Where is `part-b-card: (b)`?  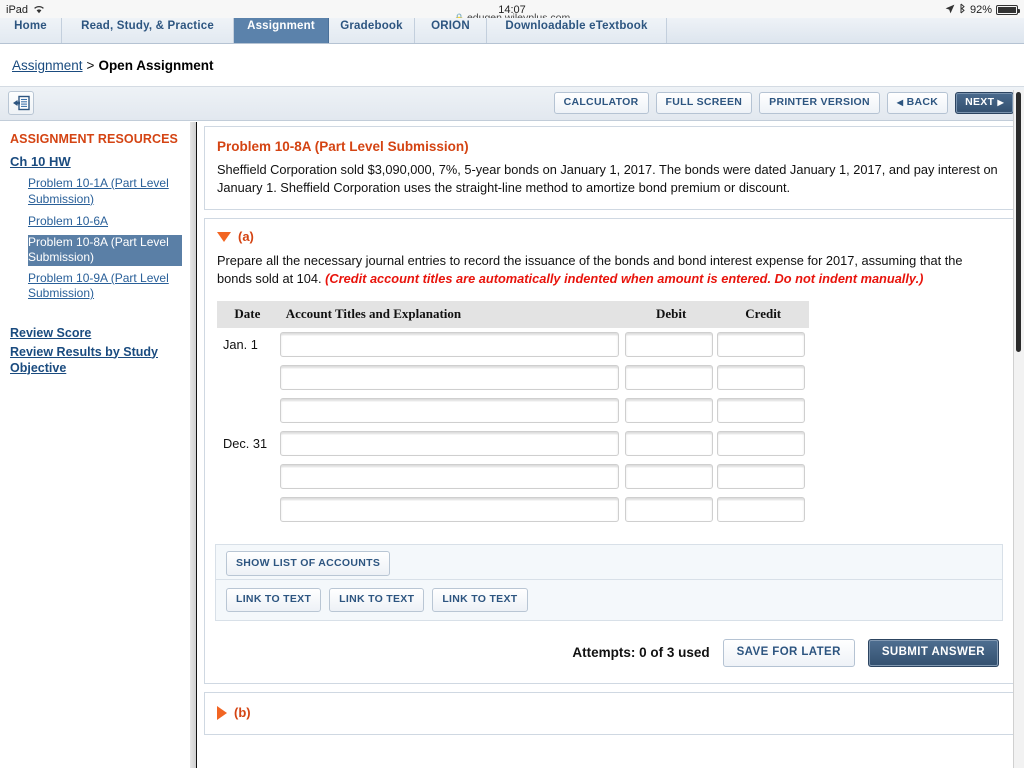 part-b-card: (b) is located at coordinates (609, 713).